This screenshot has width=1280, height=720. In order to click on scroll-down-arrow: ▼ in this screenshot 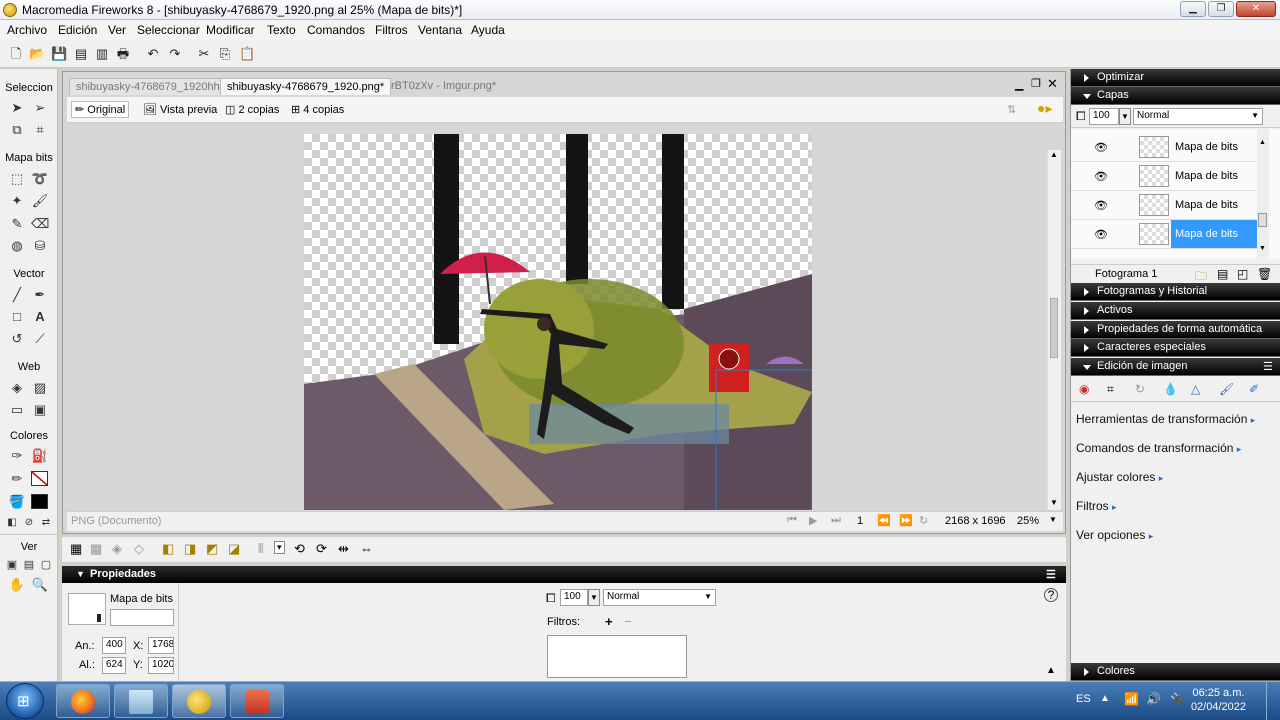, I will do `click(1054, 502)`.